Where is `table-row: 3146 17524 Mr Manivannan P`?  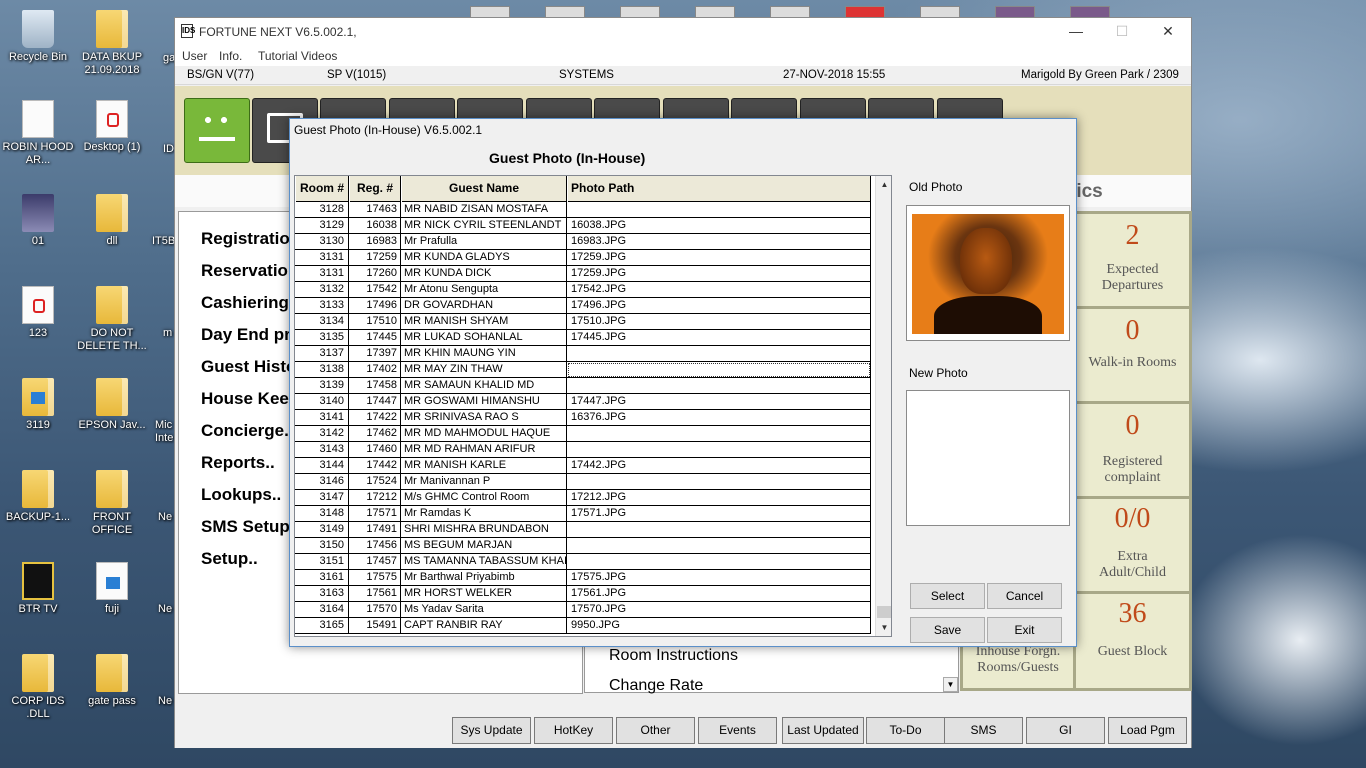 table-row: 3146 17524 Mr Manivannan P is located at coordinates (583, 482).